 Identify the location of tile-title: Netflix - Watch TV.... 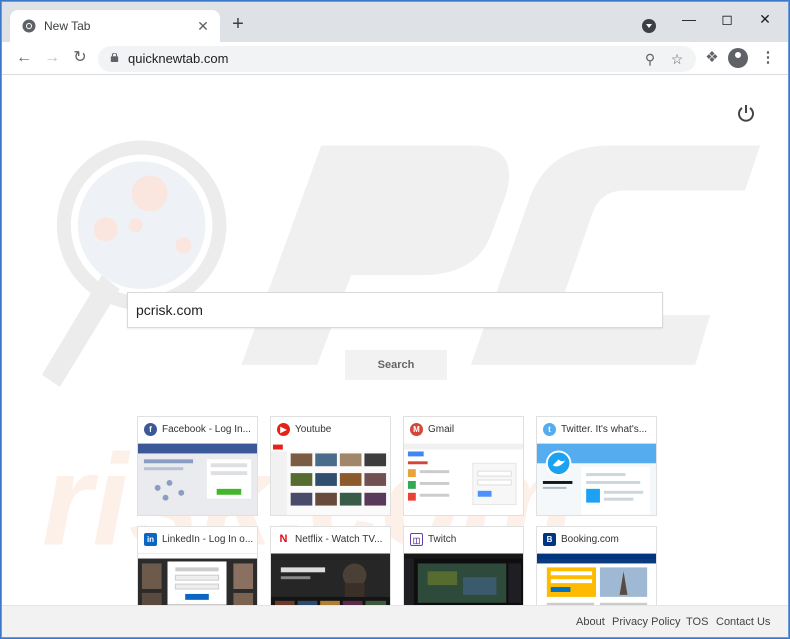
(339, 539).